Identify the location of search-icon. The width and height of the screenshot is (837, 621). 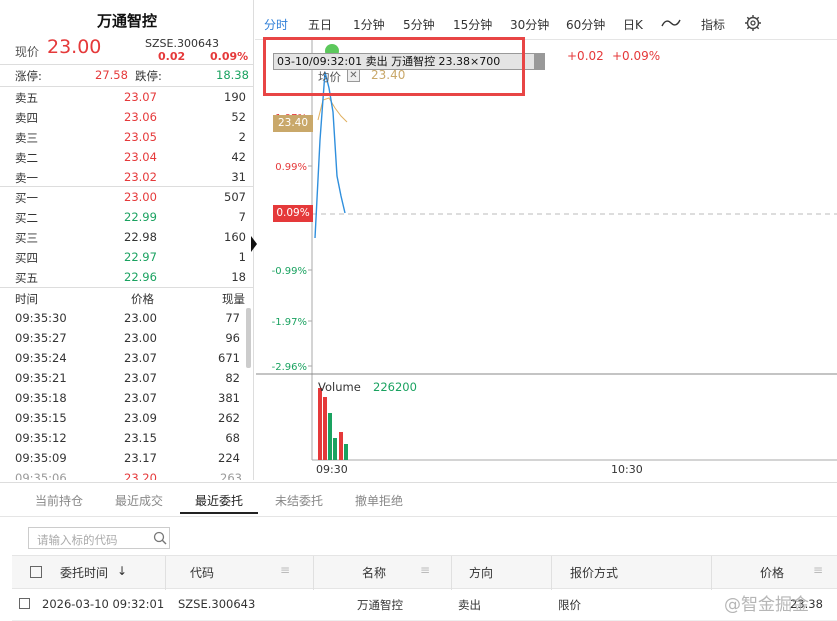
(160, 538).